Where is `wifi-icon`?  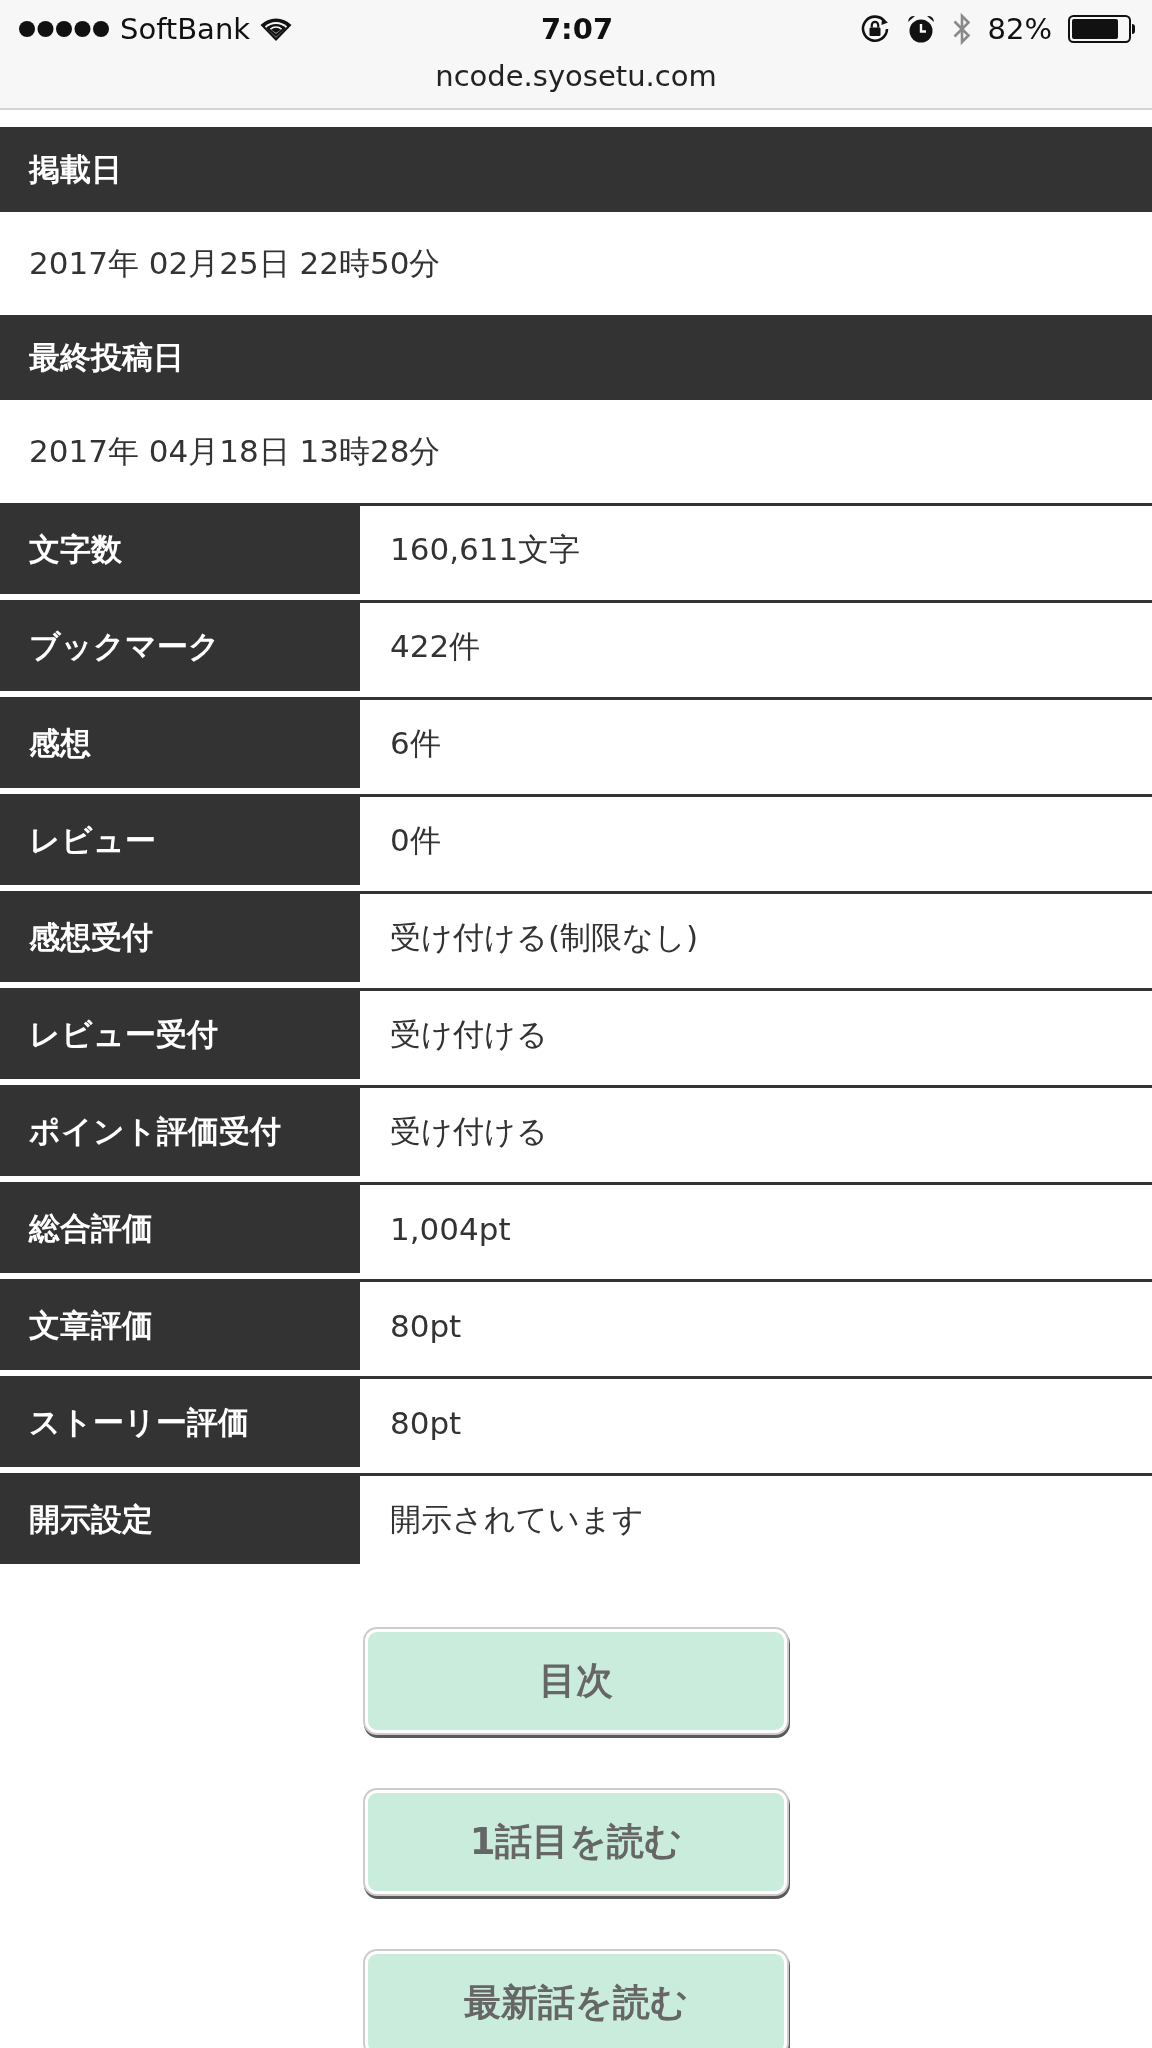
wifi-icon is located at coordinates (276, 29).